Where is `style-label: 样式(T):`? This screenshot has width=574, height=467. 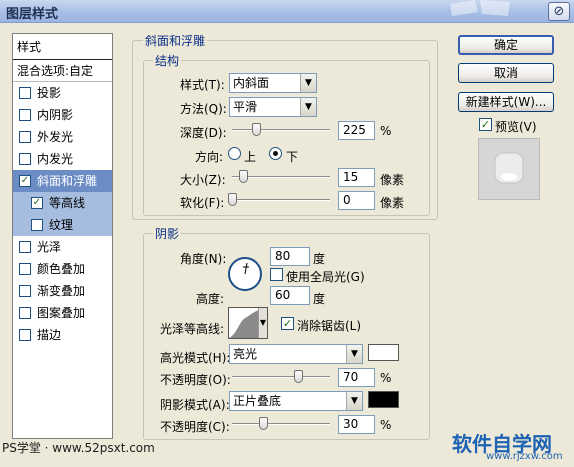 style-label: 样式(T): is located at coordinates (202, 85).